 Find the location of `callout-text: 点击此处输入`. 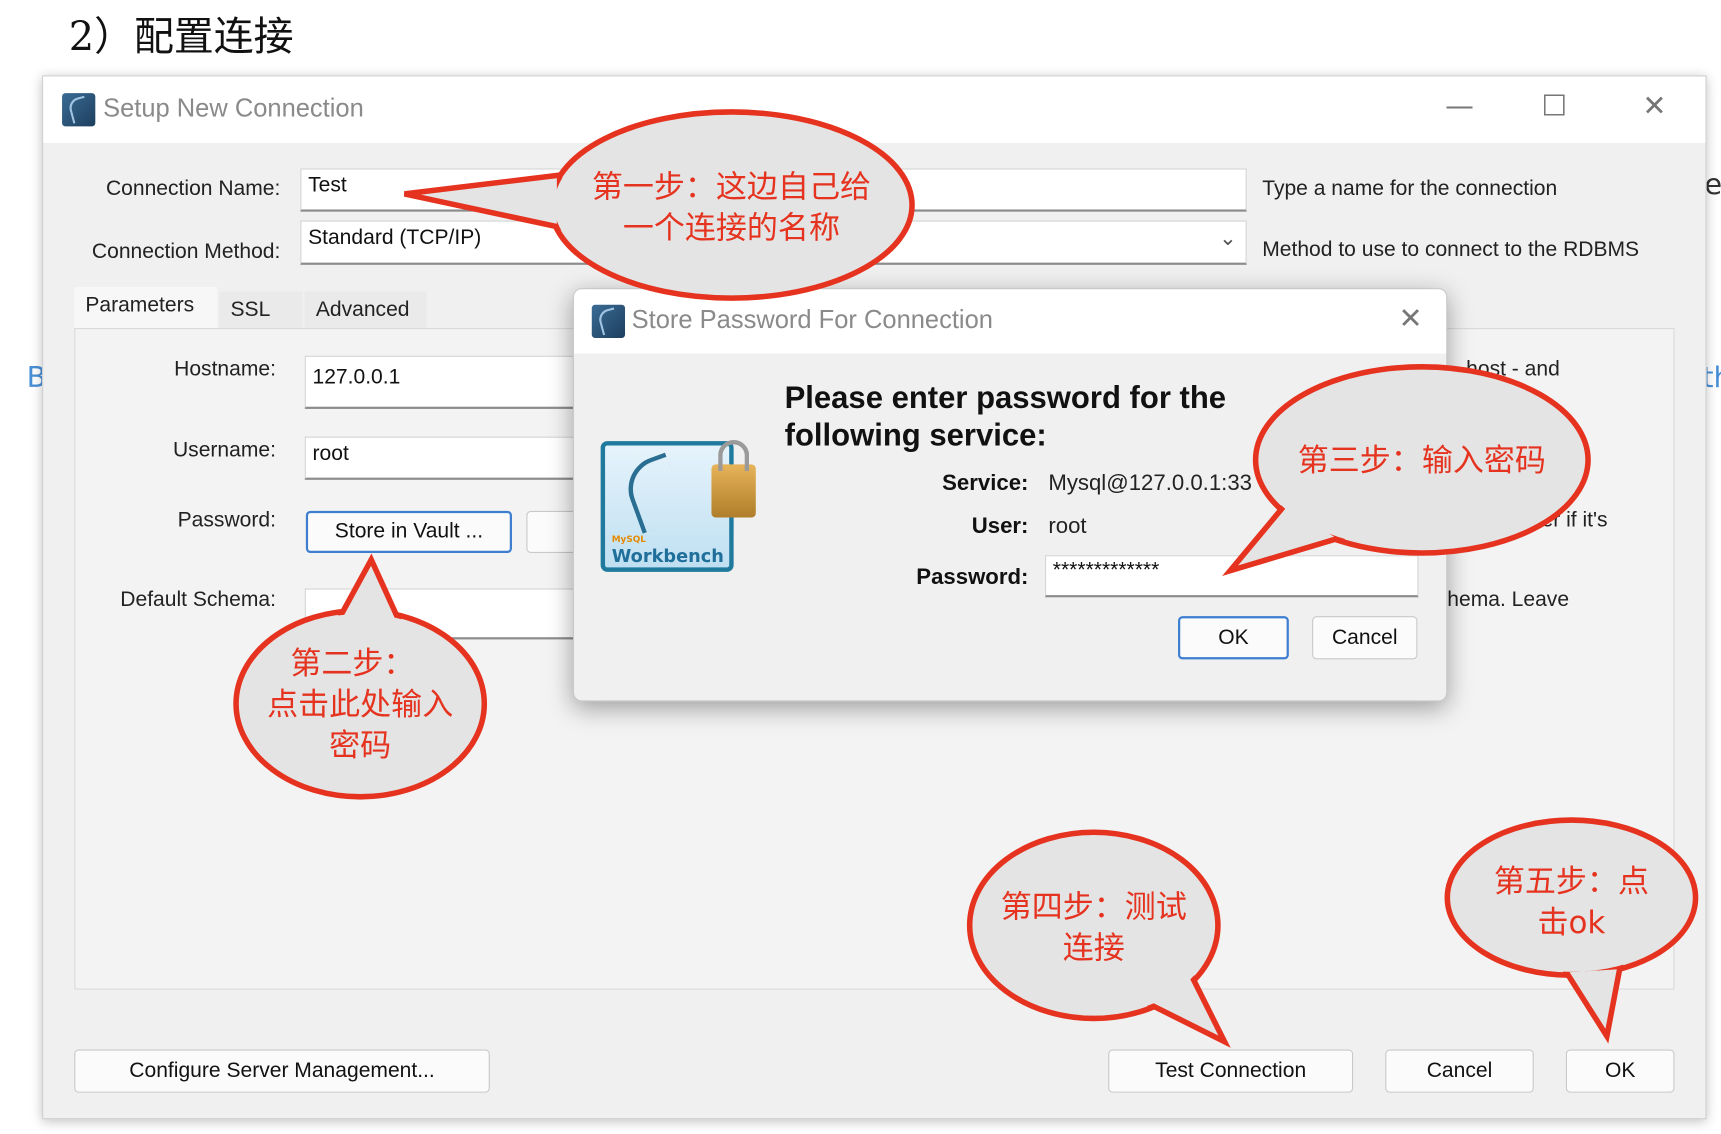

callout-text: 点击此处输入 is located at coordinates (360, 705).